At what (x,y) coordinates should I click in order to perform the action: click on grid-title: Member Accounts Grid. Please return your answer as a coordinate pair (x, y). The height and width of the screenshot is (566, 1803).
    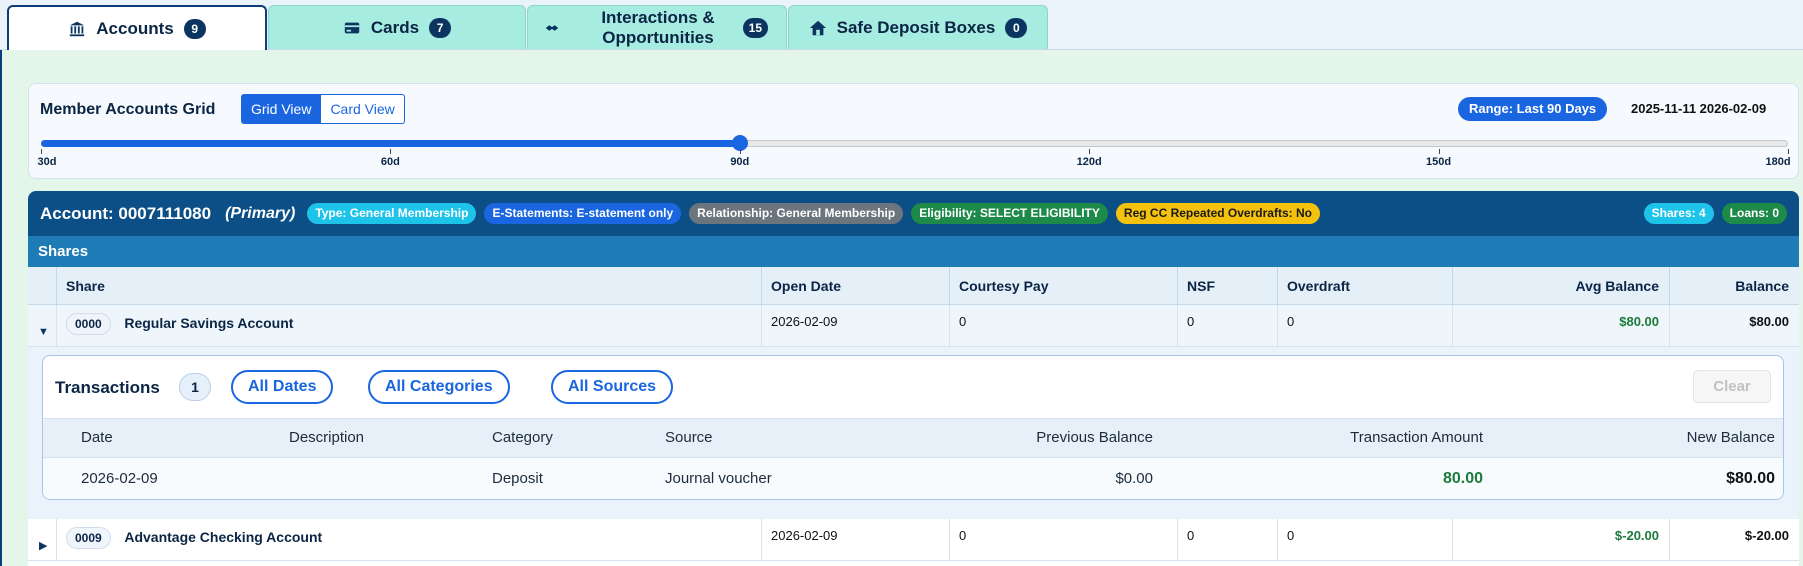
    Looking at the image, I should click on (128, 109).